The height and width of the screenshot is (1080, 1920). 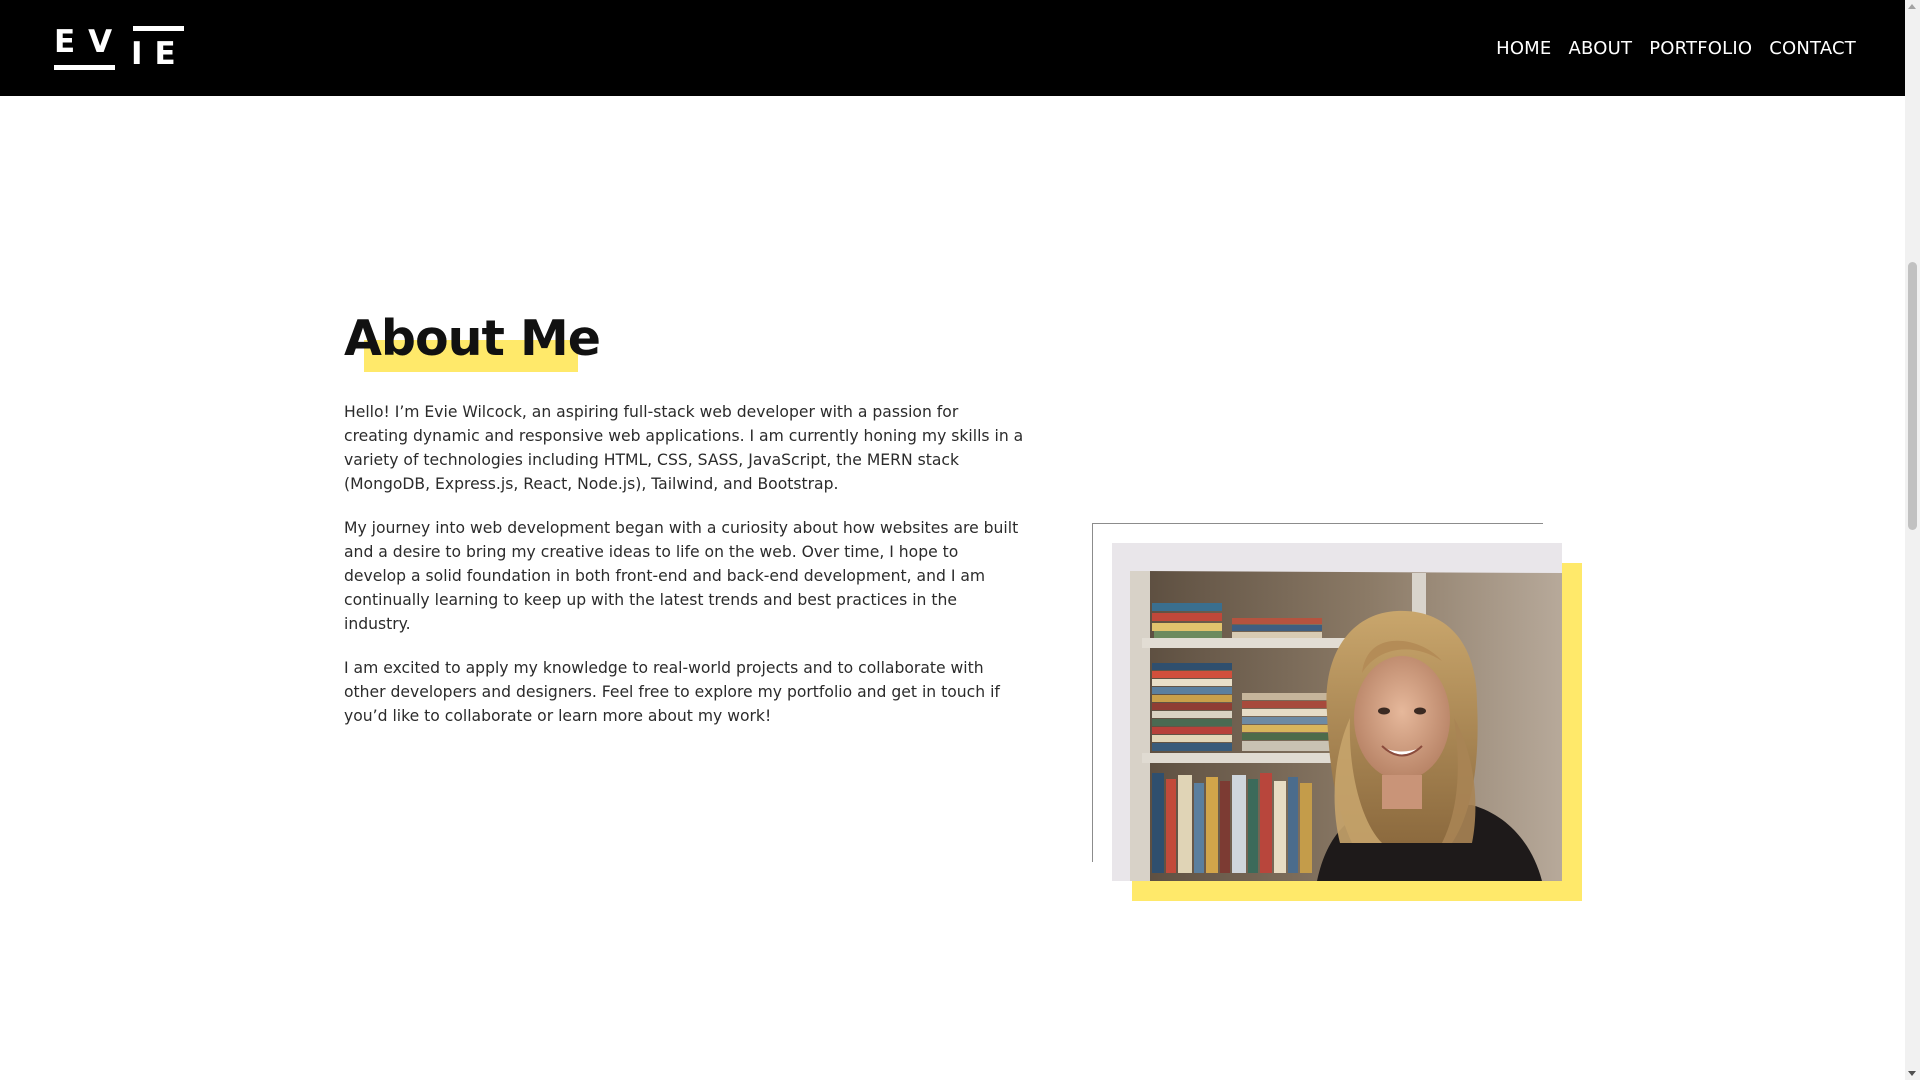 I want to click on nav-link-about: ABOUT, so click(x=1601, y=48).